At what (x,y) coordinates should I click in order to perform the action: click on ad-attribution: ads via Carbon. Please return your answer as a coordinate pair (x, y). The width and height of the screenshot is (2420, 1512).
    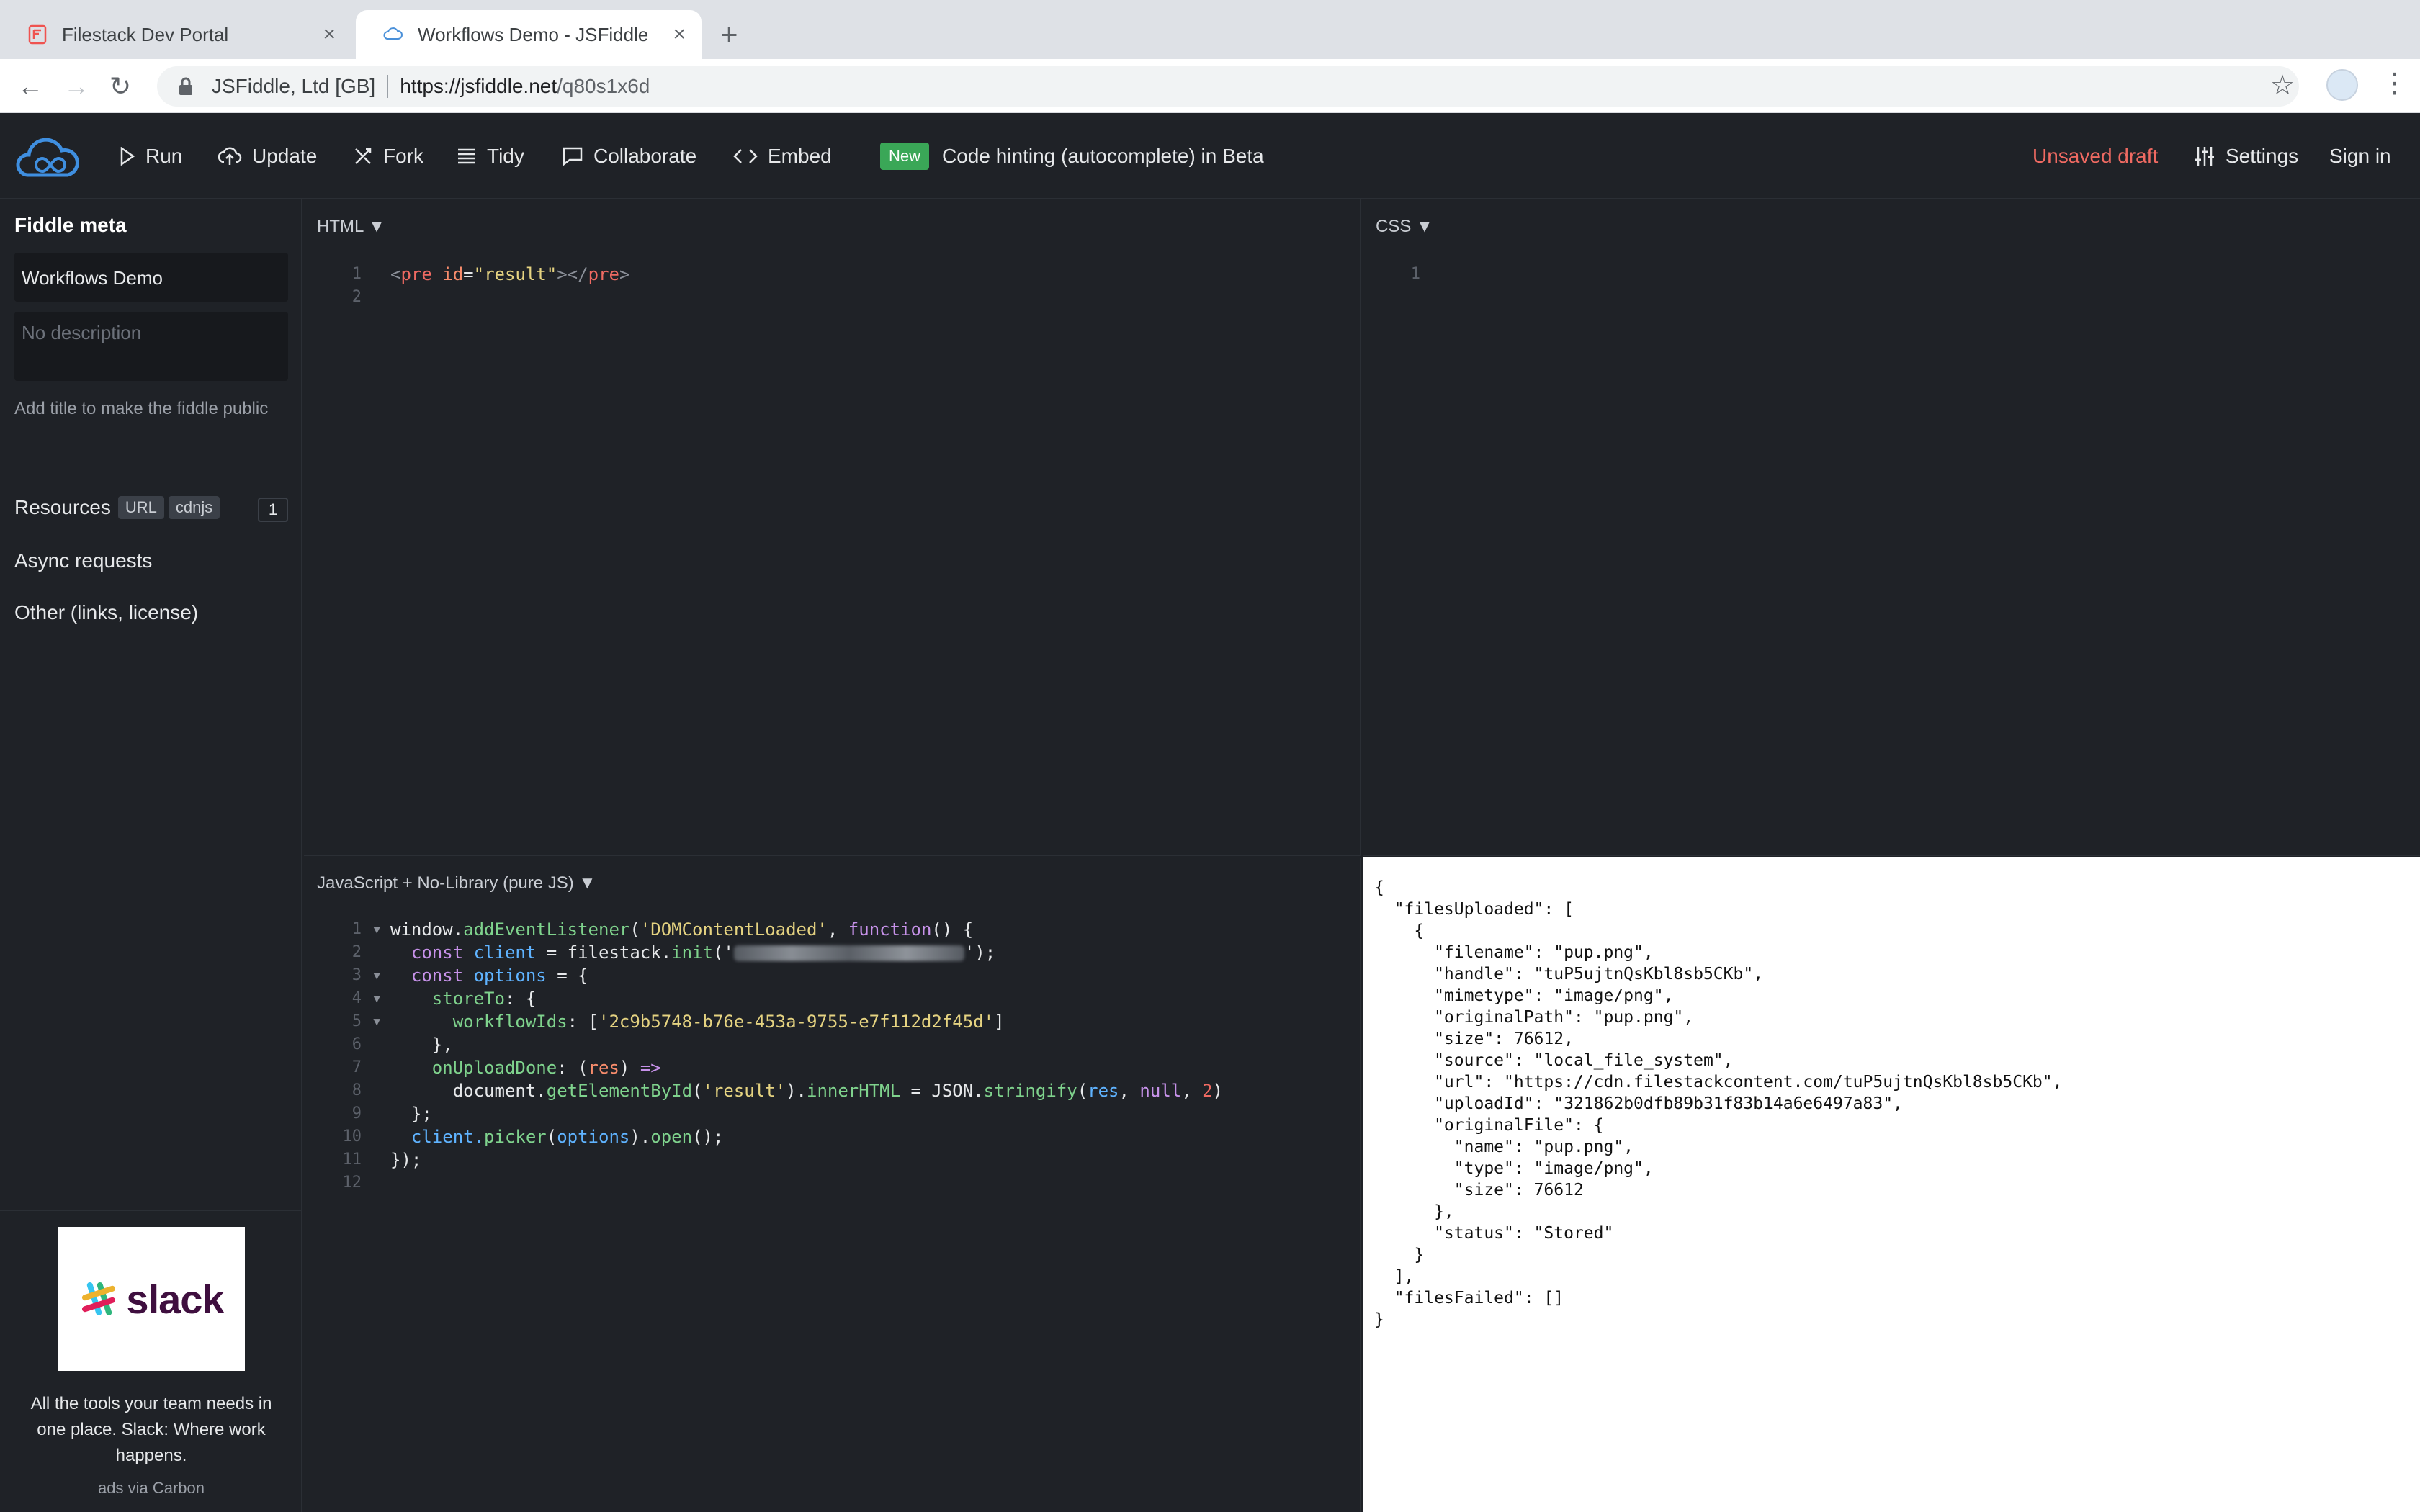
    Looking at the image, I should click on (151, 1488).